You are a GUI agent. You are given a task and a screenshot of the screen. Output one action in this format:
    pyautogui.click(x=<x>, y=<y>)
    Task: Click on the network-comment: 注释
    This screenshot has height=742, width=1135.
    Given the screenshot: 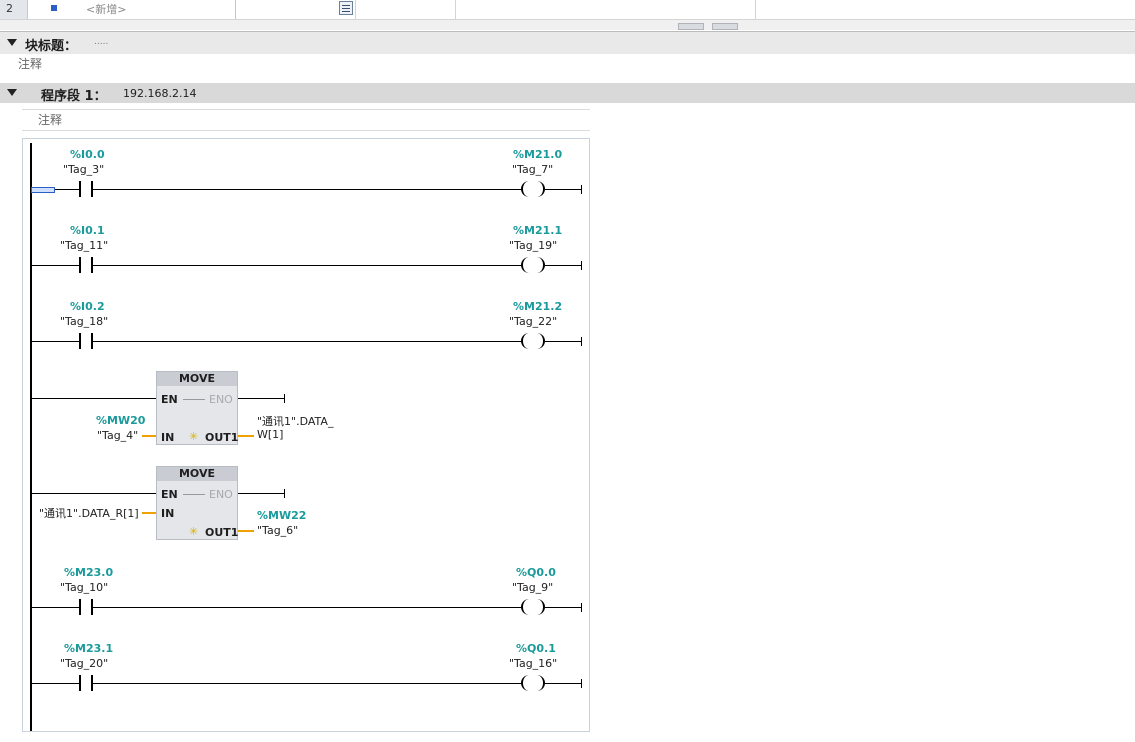 What is the action you would take?
    pyautogui.click(x=306, y=120)
    